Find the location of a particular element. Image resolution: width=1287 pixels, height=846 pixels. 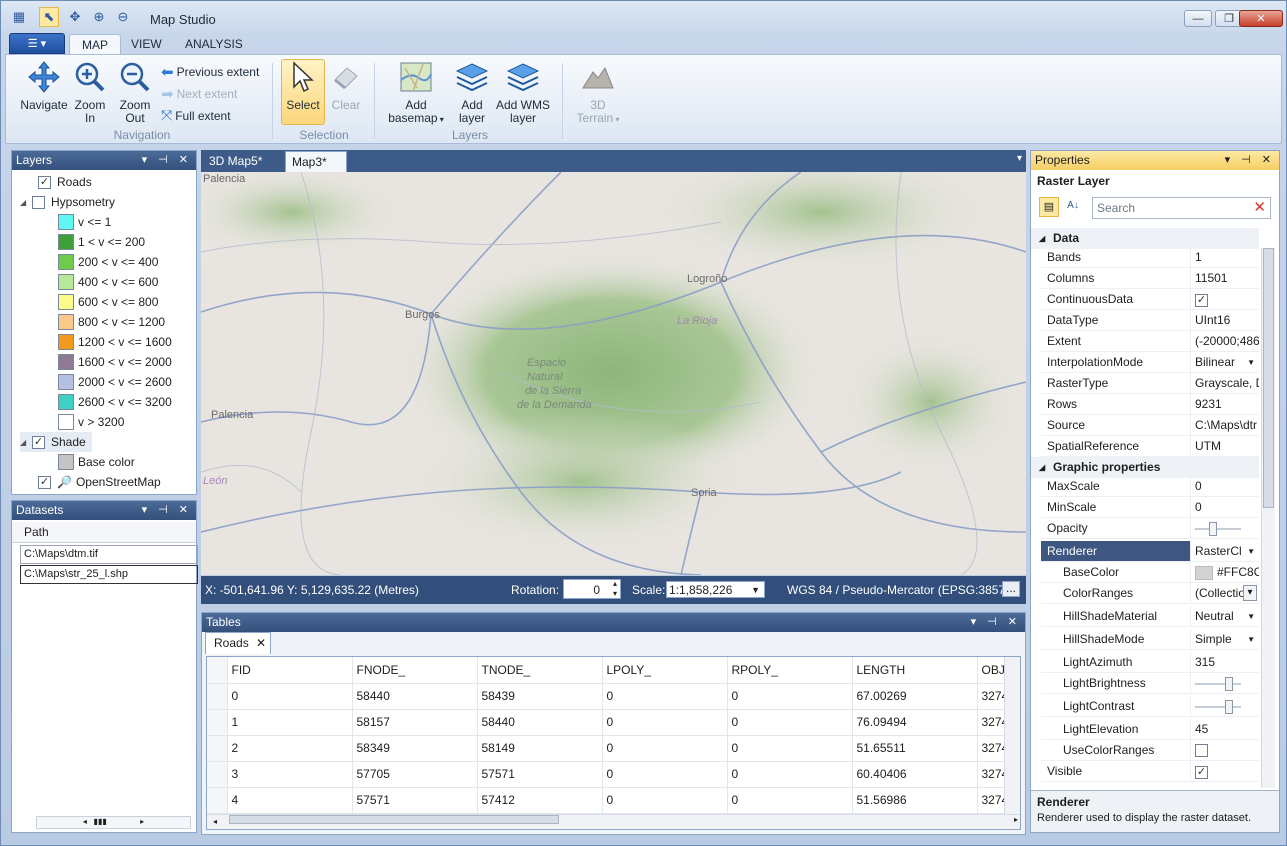

spin-arrows-icon: ▴ ▾ is located at coordinates (615, 589).